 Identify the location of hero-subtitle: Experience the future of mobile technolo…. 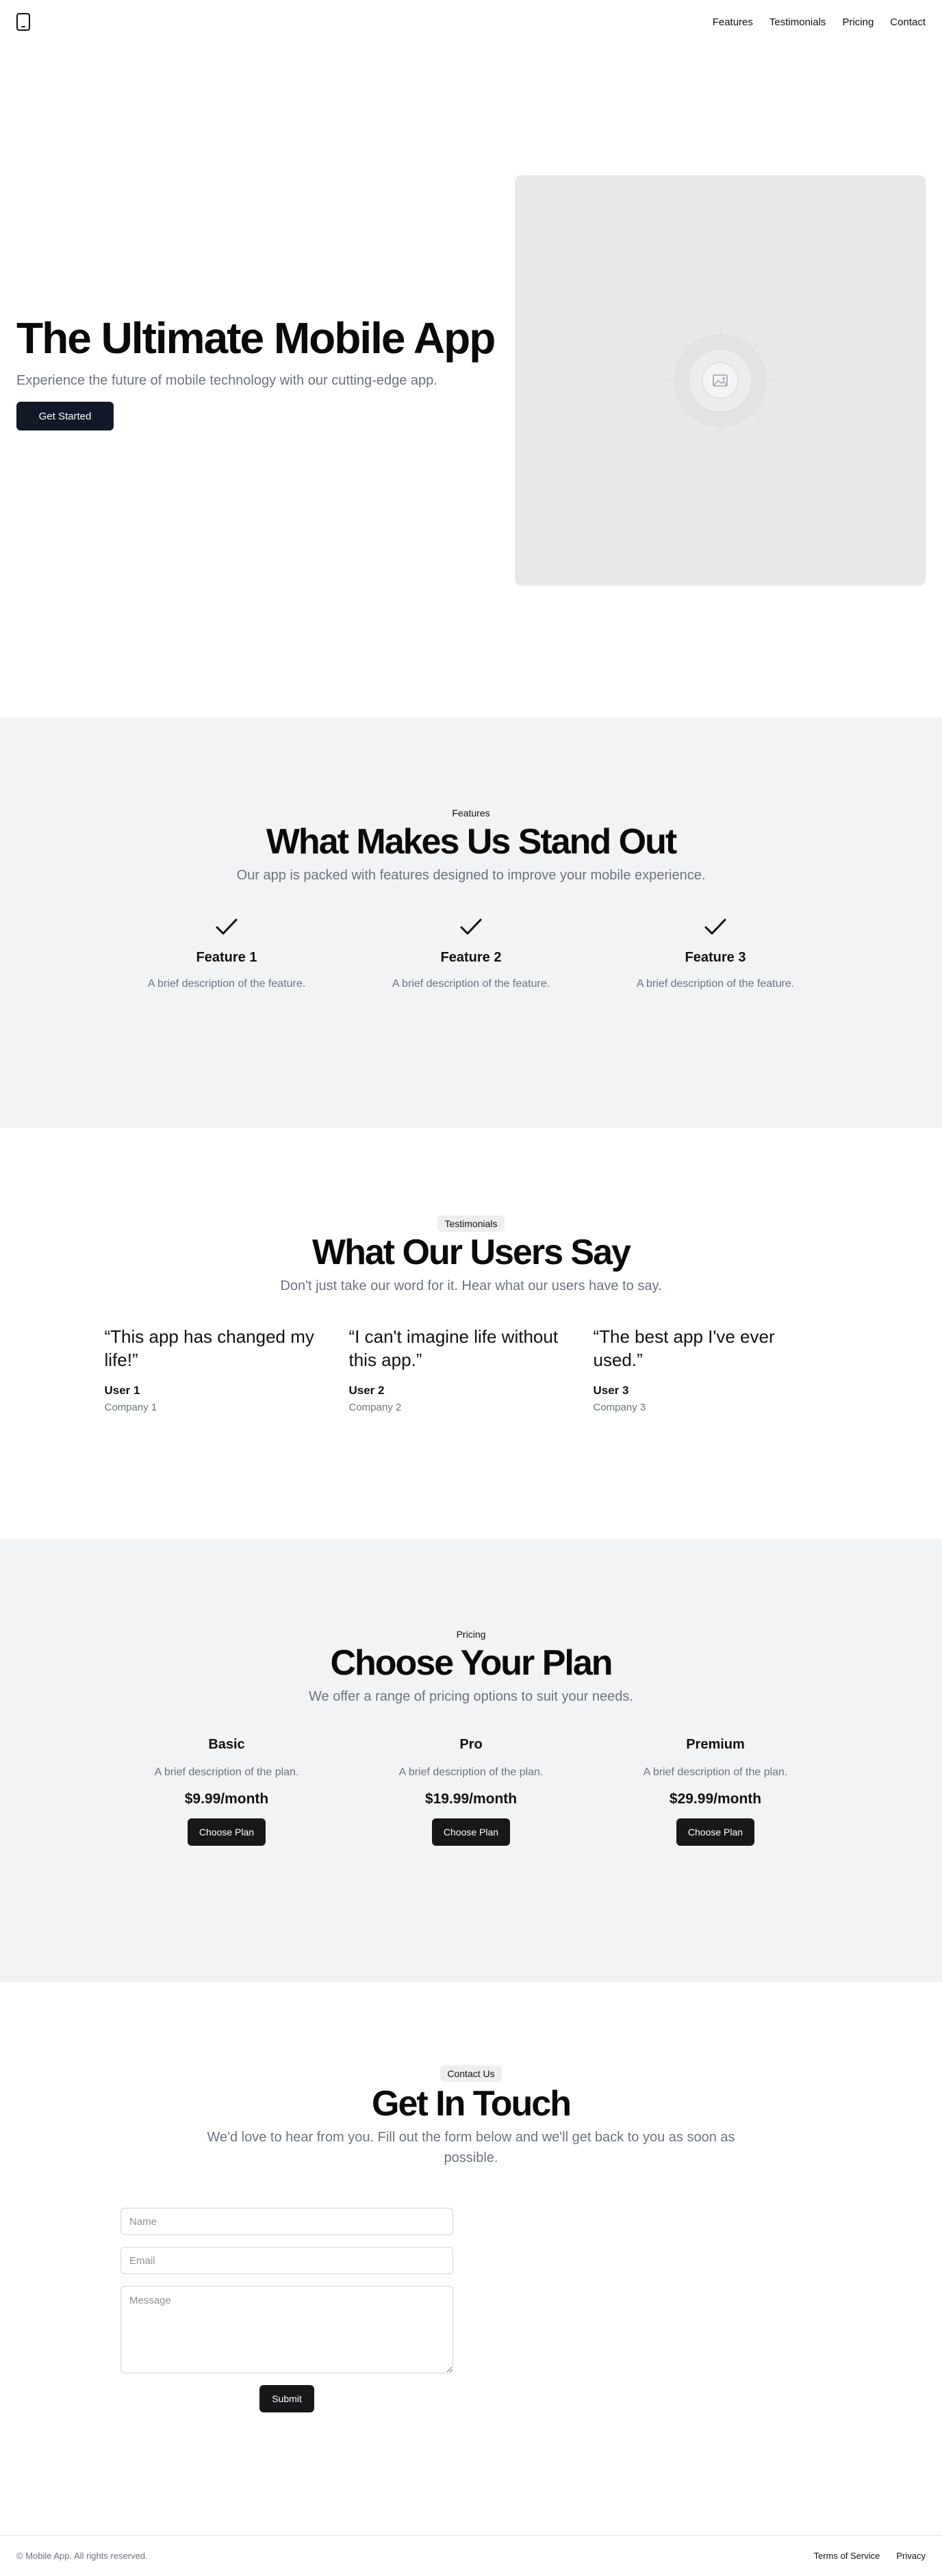
(226, 381).